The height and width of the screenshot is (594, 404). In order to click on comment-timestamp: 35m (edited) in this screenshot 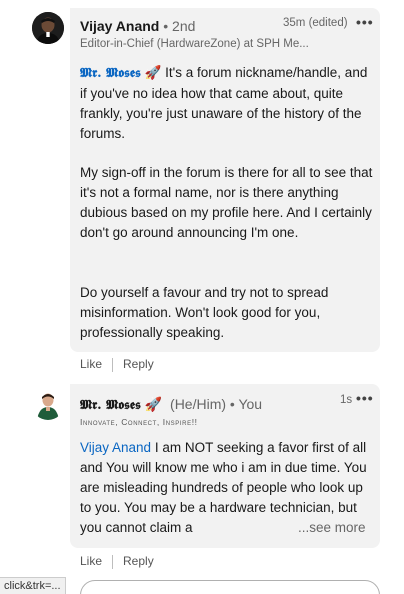, I will do `click(315, 23)`.